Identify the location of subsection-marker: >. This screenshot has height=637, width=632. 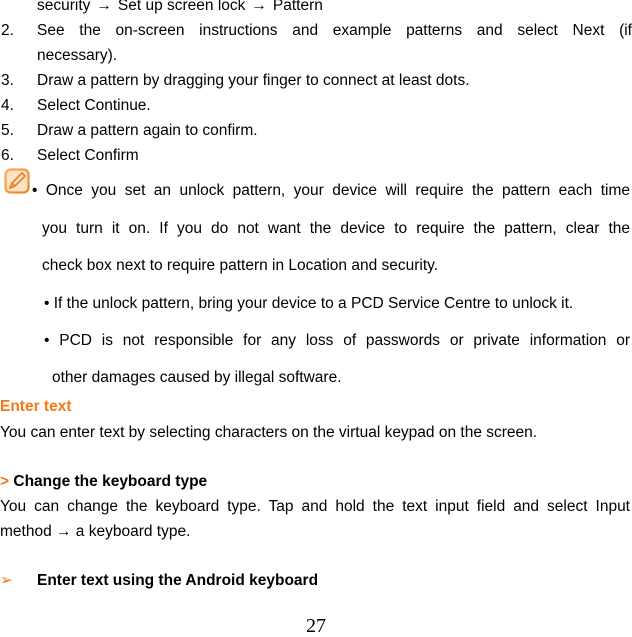
(5, 481).